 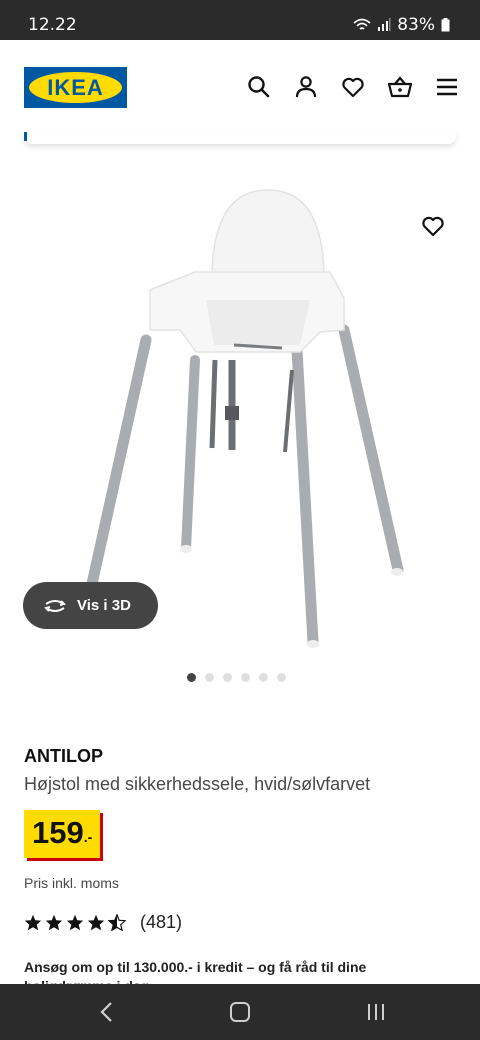 What do you see at coordinates (88, 837) in the screenshot?
I see `price-decimal: .-` at bounding box center [88, 837].